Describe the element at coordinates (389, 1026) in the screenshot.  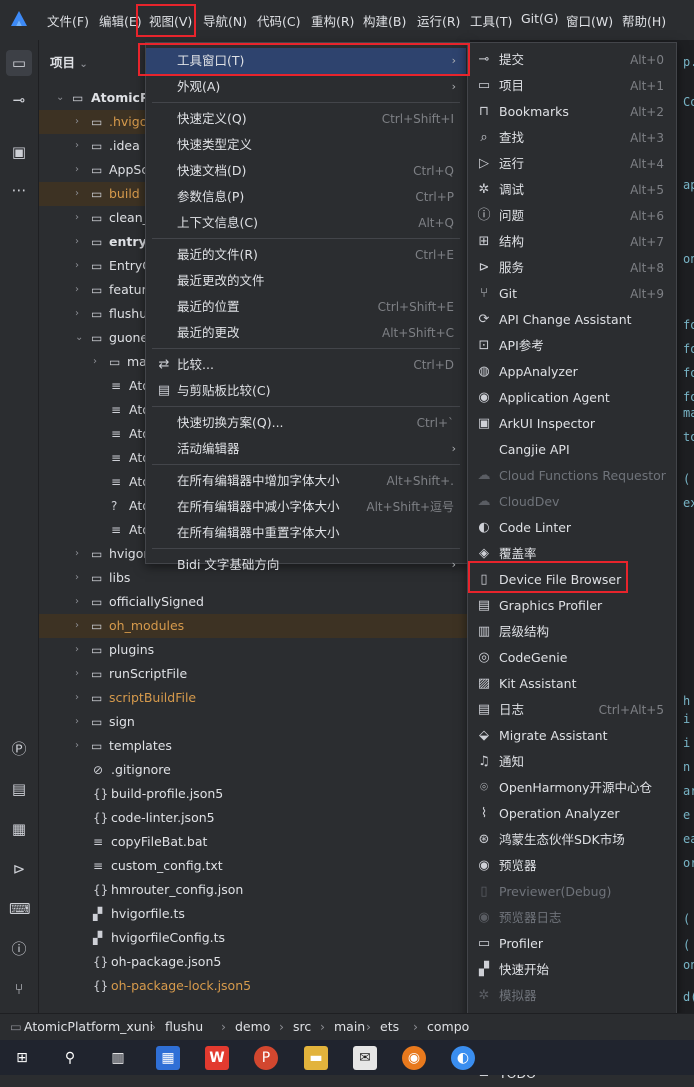
I see `breadcrumb-item: ets` at that location.